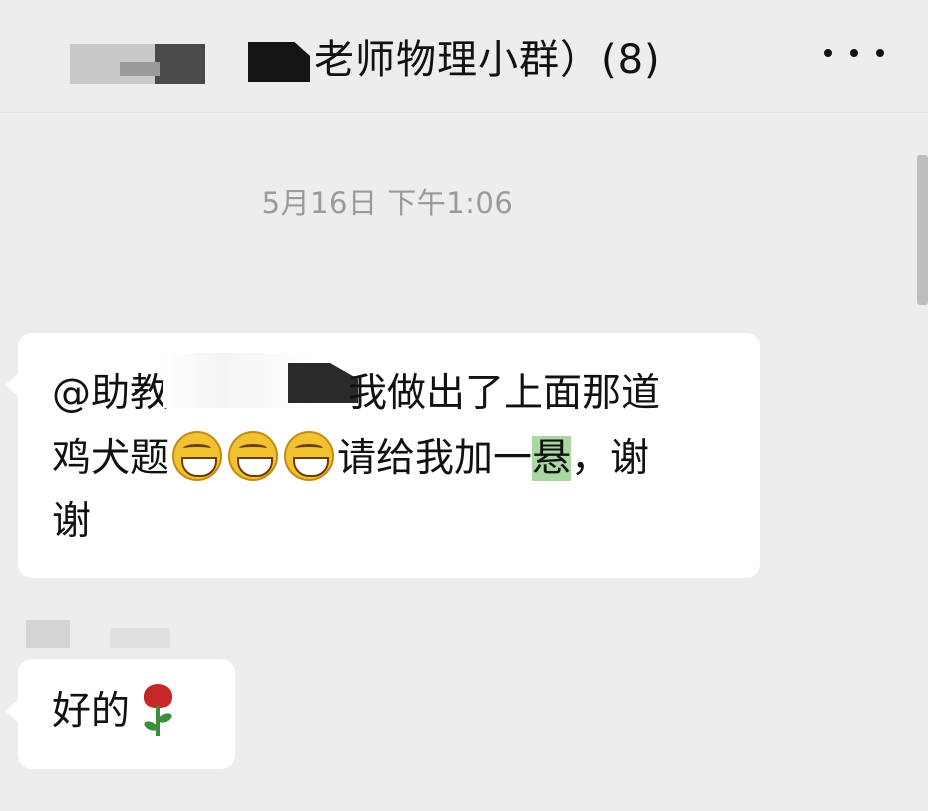 The image size is (928, 811). I want to click on mention-text: @助教, so click(111, 393).